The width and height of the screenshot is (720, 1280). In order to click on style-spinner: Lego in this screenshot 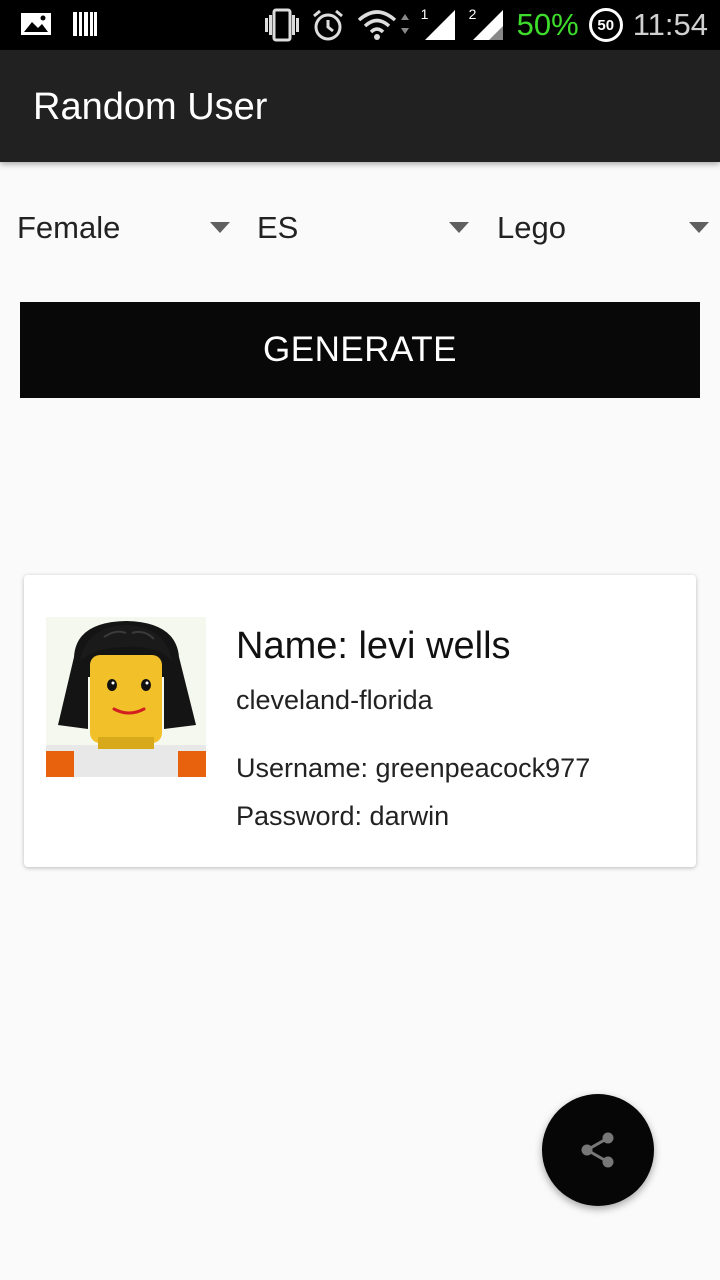, I will do `click(604, 228)`.